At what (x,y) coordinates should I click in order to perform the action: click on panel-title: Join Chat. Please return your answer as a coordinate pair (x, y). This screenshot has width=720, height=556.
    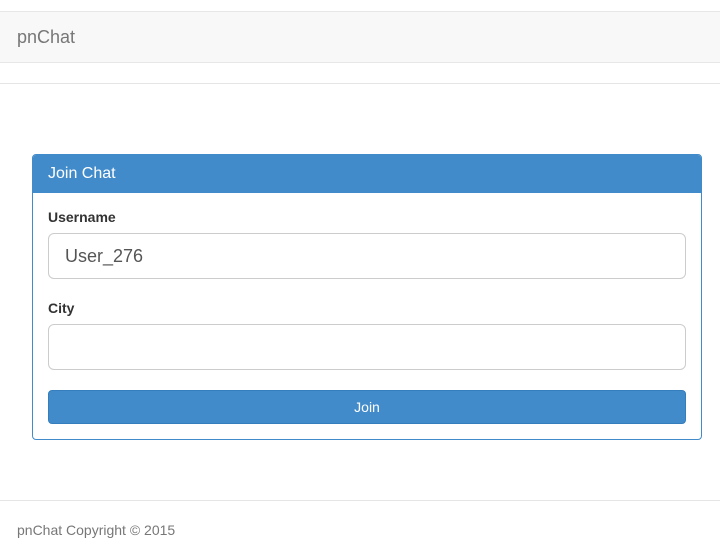
    Looking at the image, I should click on (367, 174).